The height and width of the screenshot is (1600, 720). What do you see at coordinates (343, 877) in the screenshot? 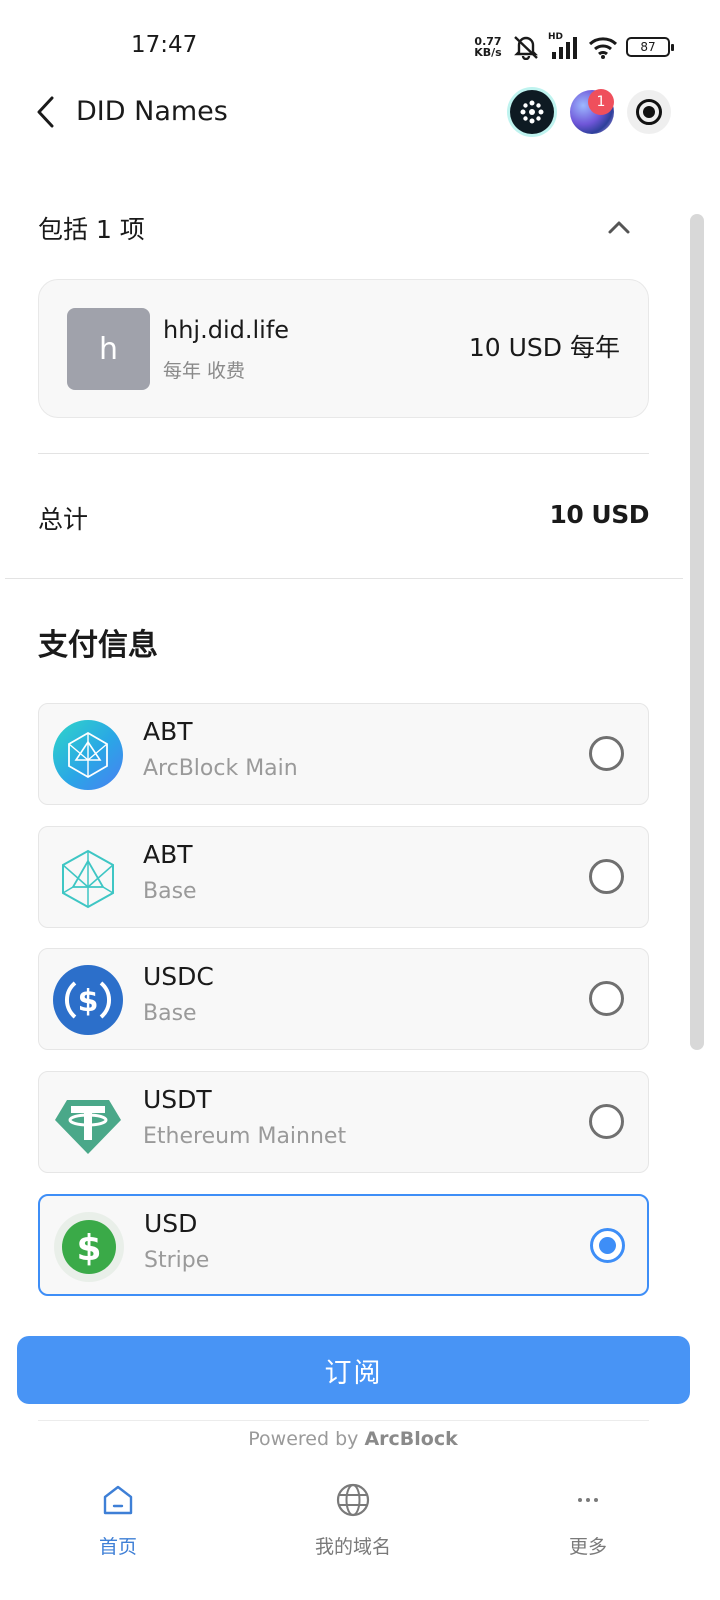
I see `payment-option-abt-base: ABT Base` at bounding box center [343, 877].